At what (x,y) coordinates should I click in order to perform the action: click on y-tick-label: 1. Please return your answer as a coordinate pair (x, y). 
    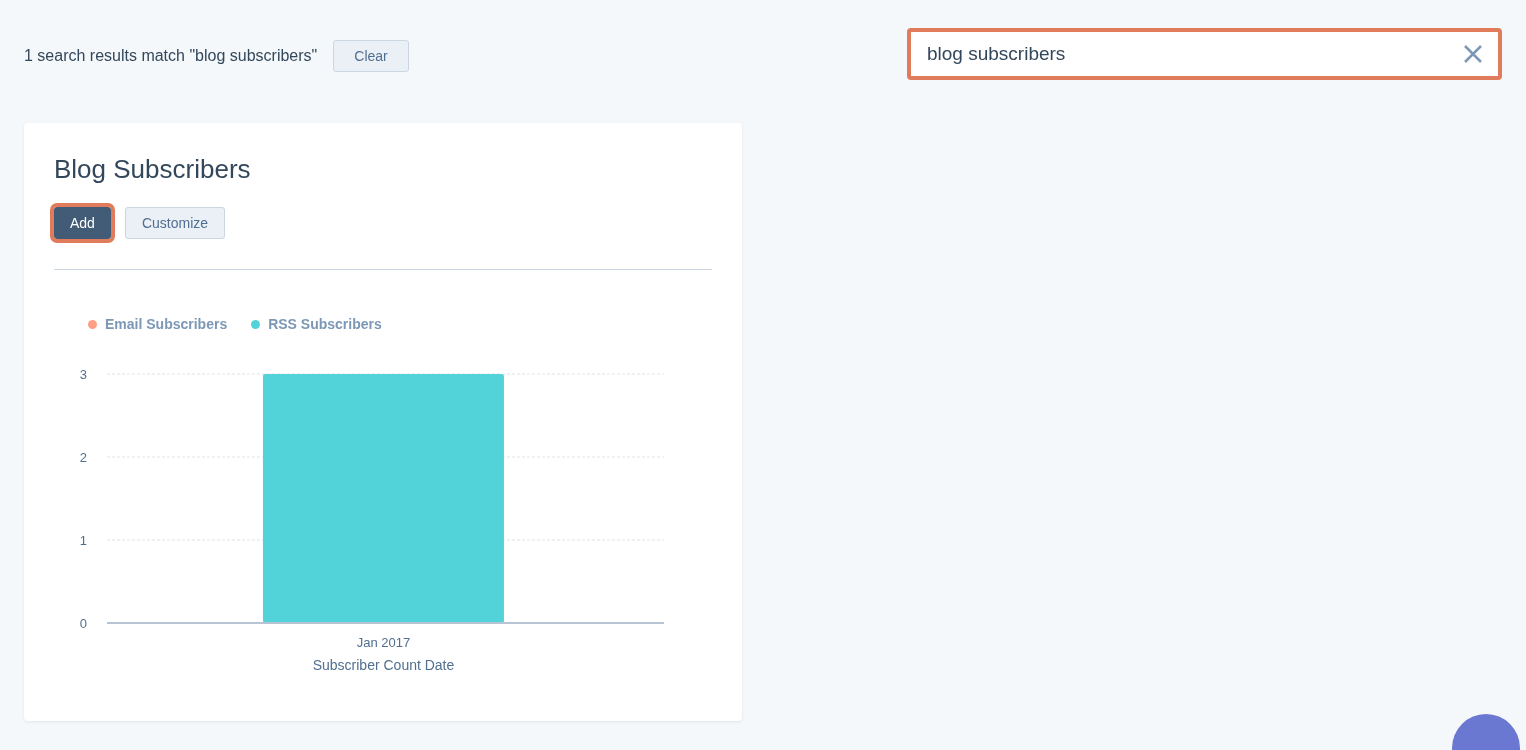
    Looking at the image, I should click on (83, 540).